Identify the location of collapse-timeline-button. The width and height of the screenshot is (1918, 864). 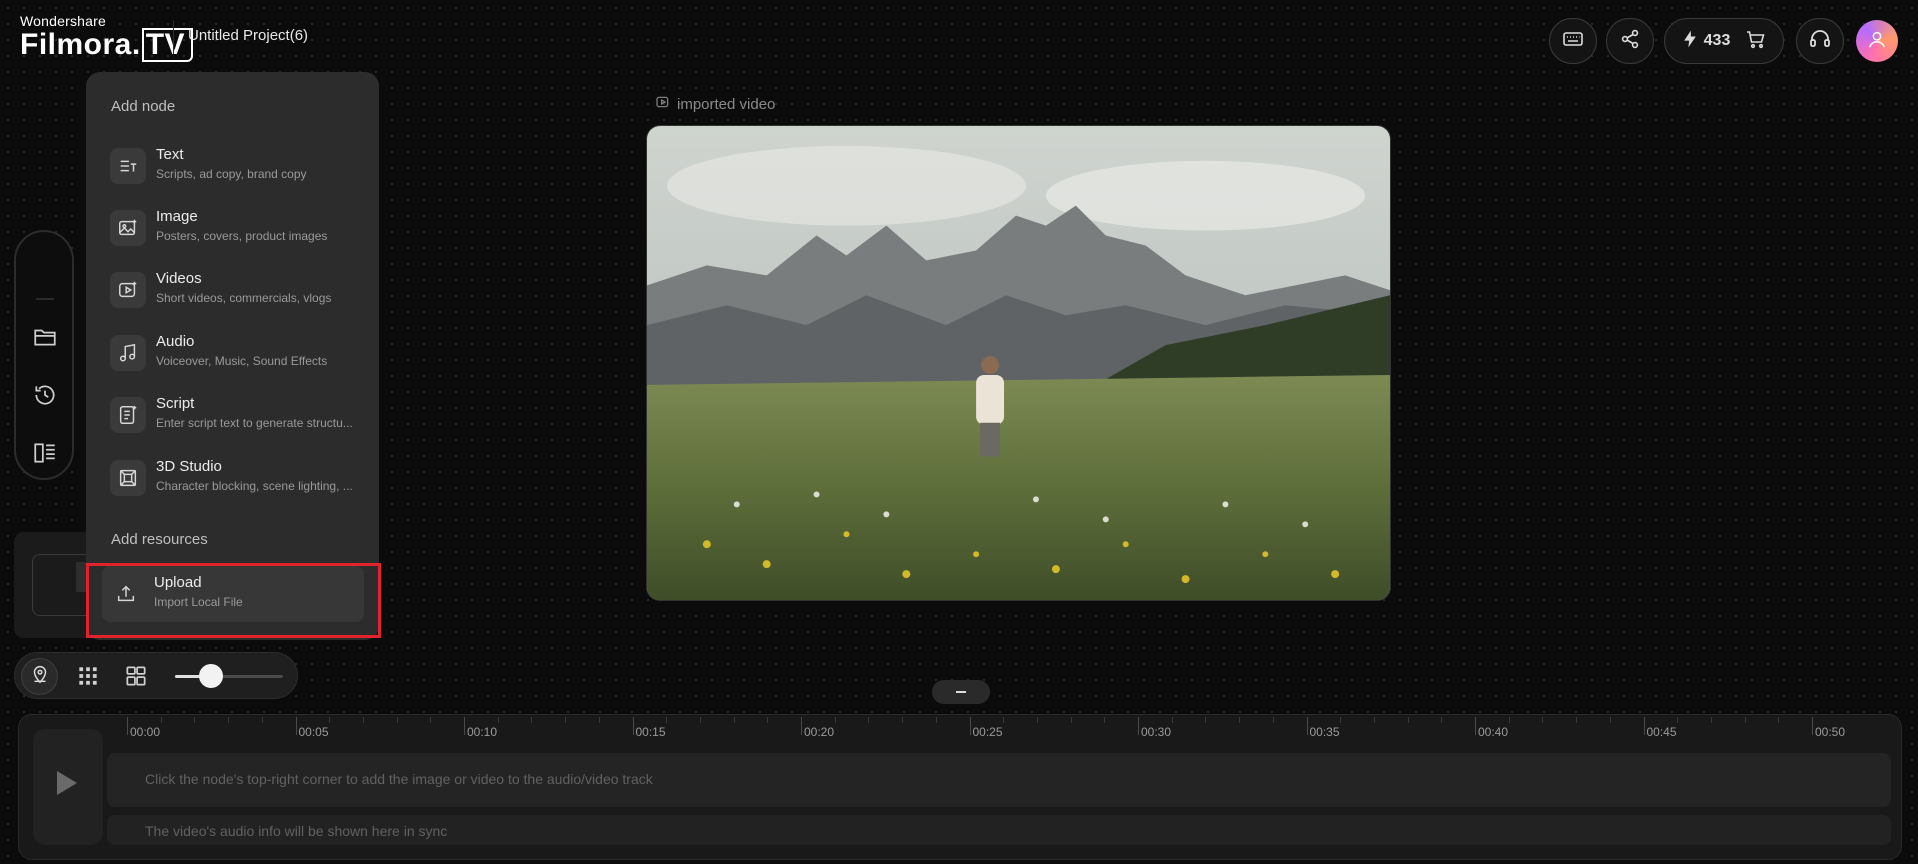
(961, 692).